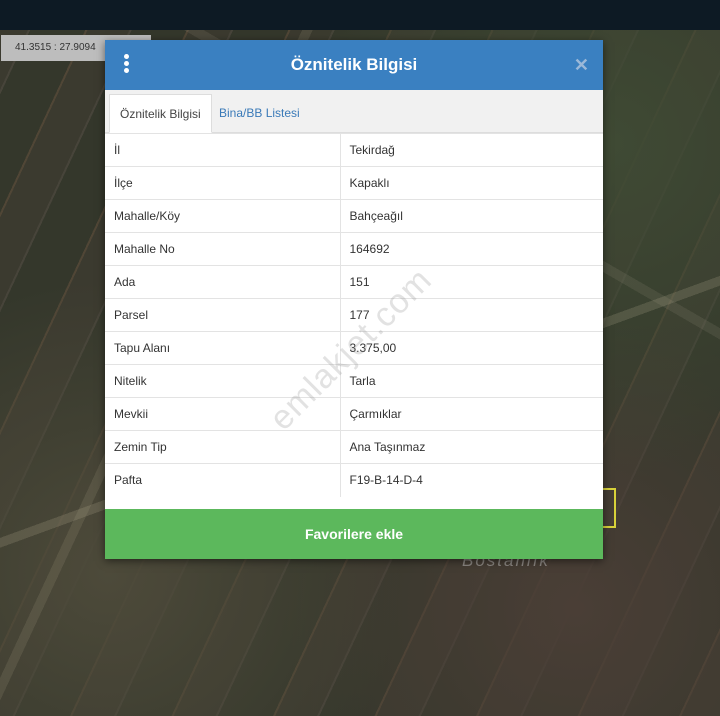 This screenshot has width=720, height=716. Describe the element at coordinates (223, 447) in the screenshot. I see `attribute-key: Zemin Tip` at that location.